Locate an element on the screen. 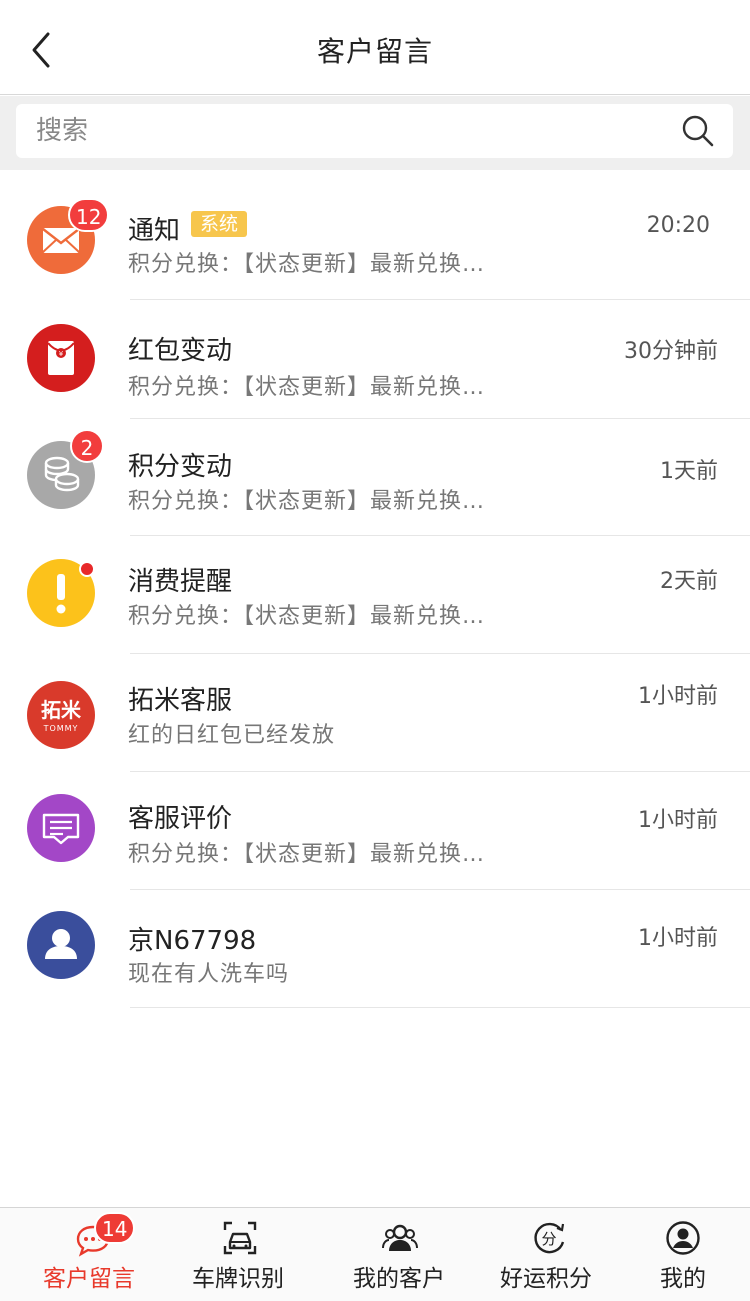 Image resolution: width=750 pixels, height=1301 pixels. unread-badge: 12 is located at coordinates (89, 215).